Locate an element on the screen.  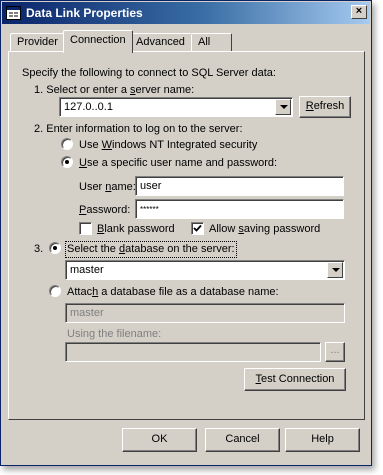
tab-label: All is located at coordinates (204, 42).